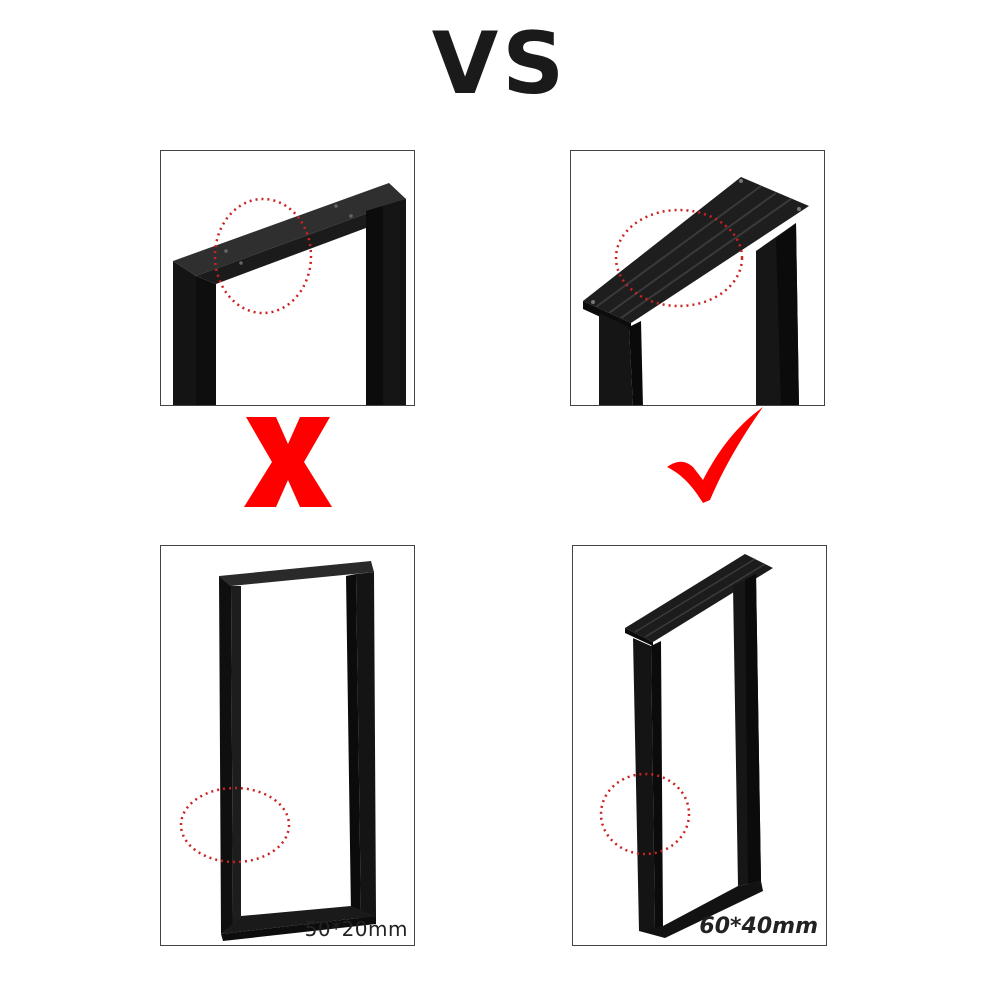 The height and width of the screenshot is (1000, 1000). Describe the element at coordinates (277, 751) in the screenshot. I see `thin-frame-full-illustration` at that location.